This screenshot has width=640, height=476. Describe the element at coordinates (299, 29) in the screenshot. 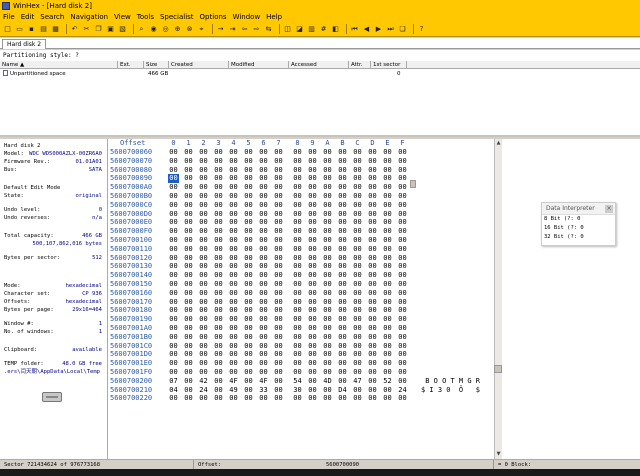

I see `ram-icon: ◪` at that location.